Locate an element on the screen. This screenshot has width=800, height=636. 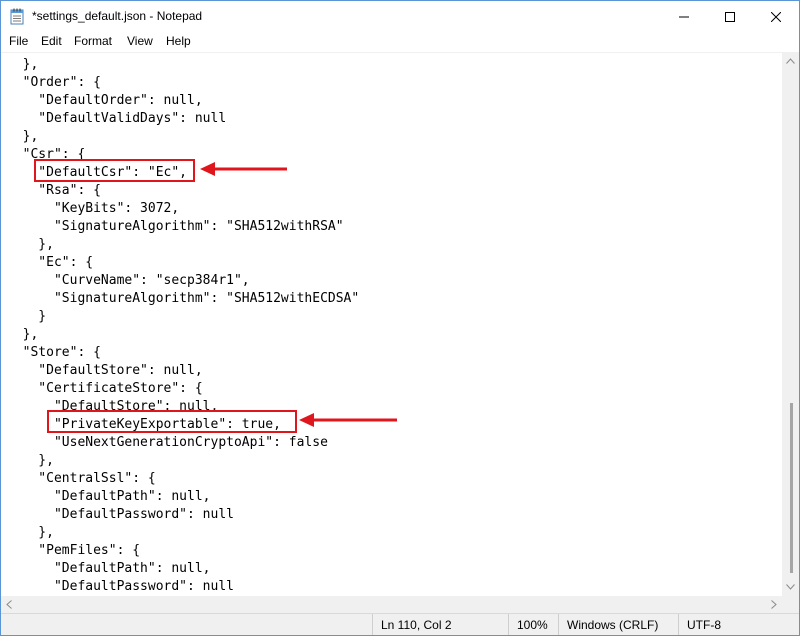
status-bar: Ln 110, Col 2 100% Windows (CRLF) UTF-8 is located at coordinates (400, 624).